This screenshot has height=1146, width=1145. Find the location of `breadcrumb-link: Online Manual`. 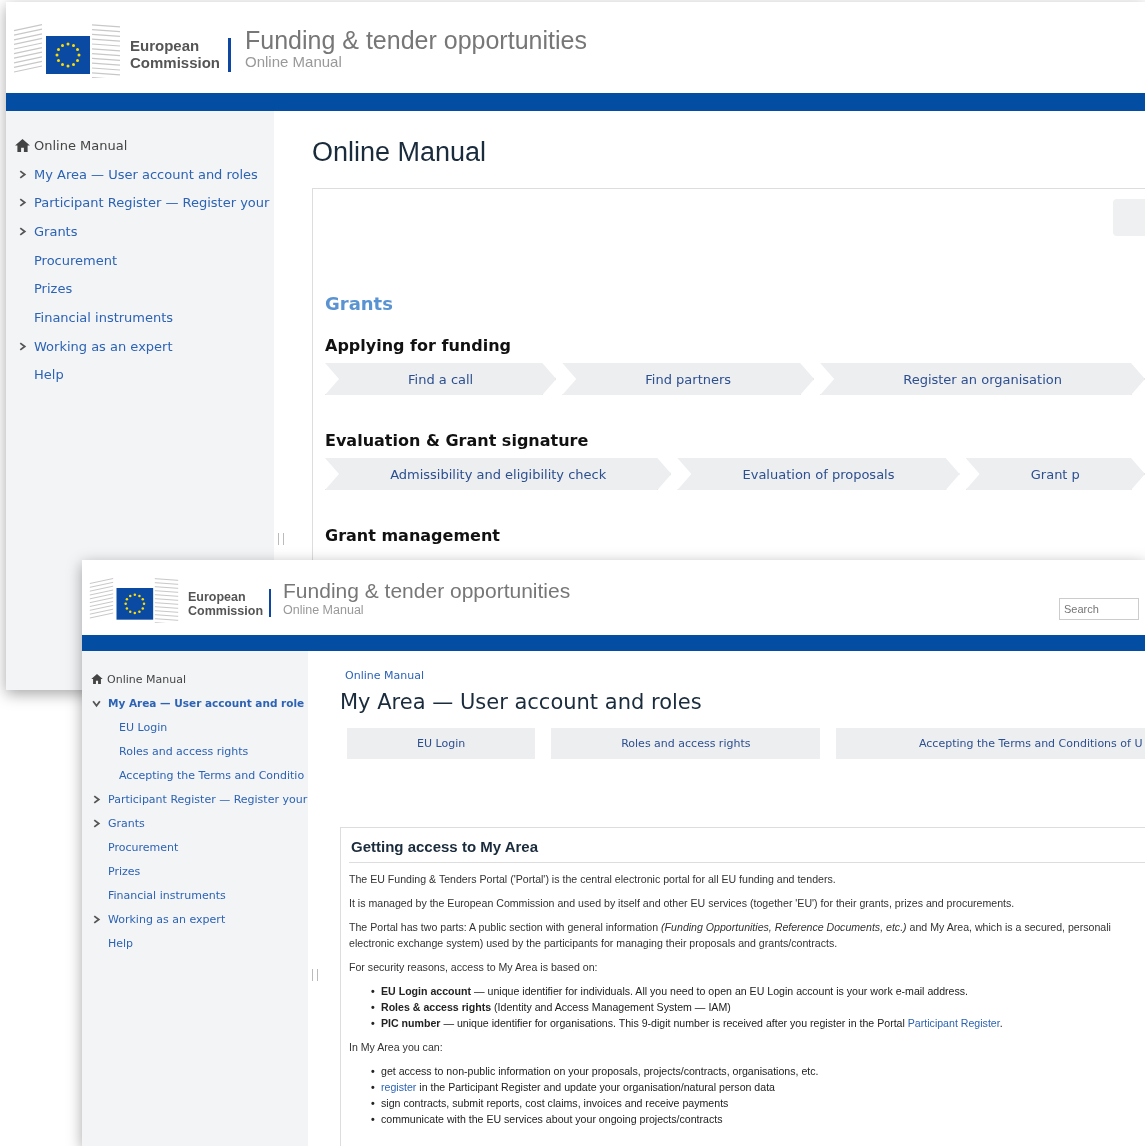

breadcrumb-link: Online Manual is located at coordinates (745, 675).